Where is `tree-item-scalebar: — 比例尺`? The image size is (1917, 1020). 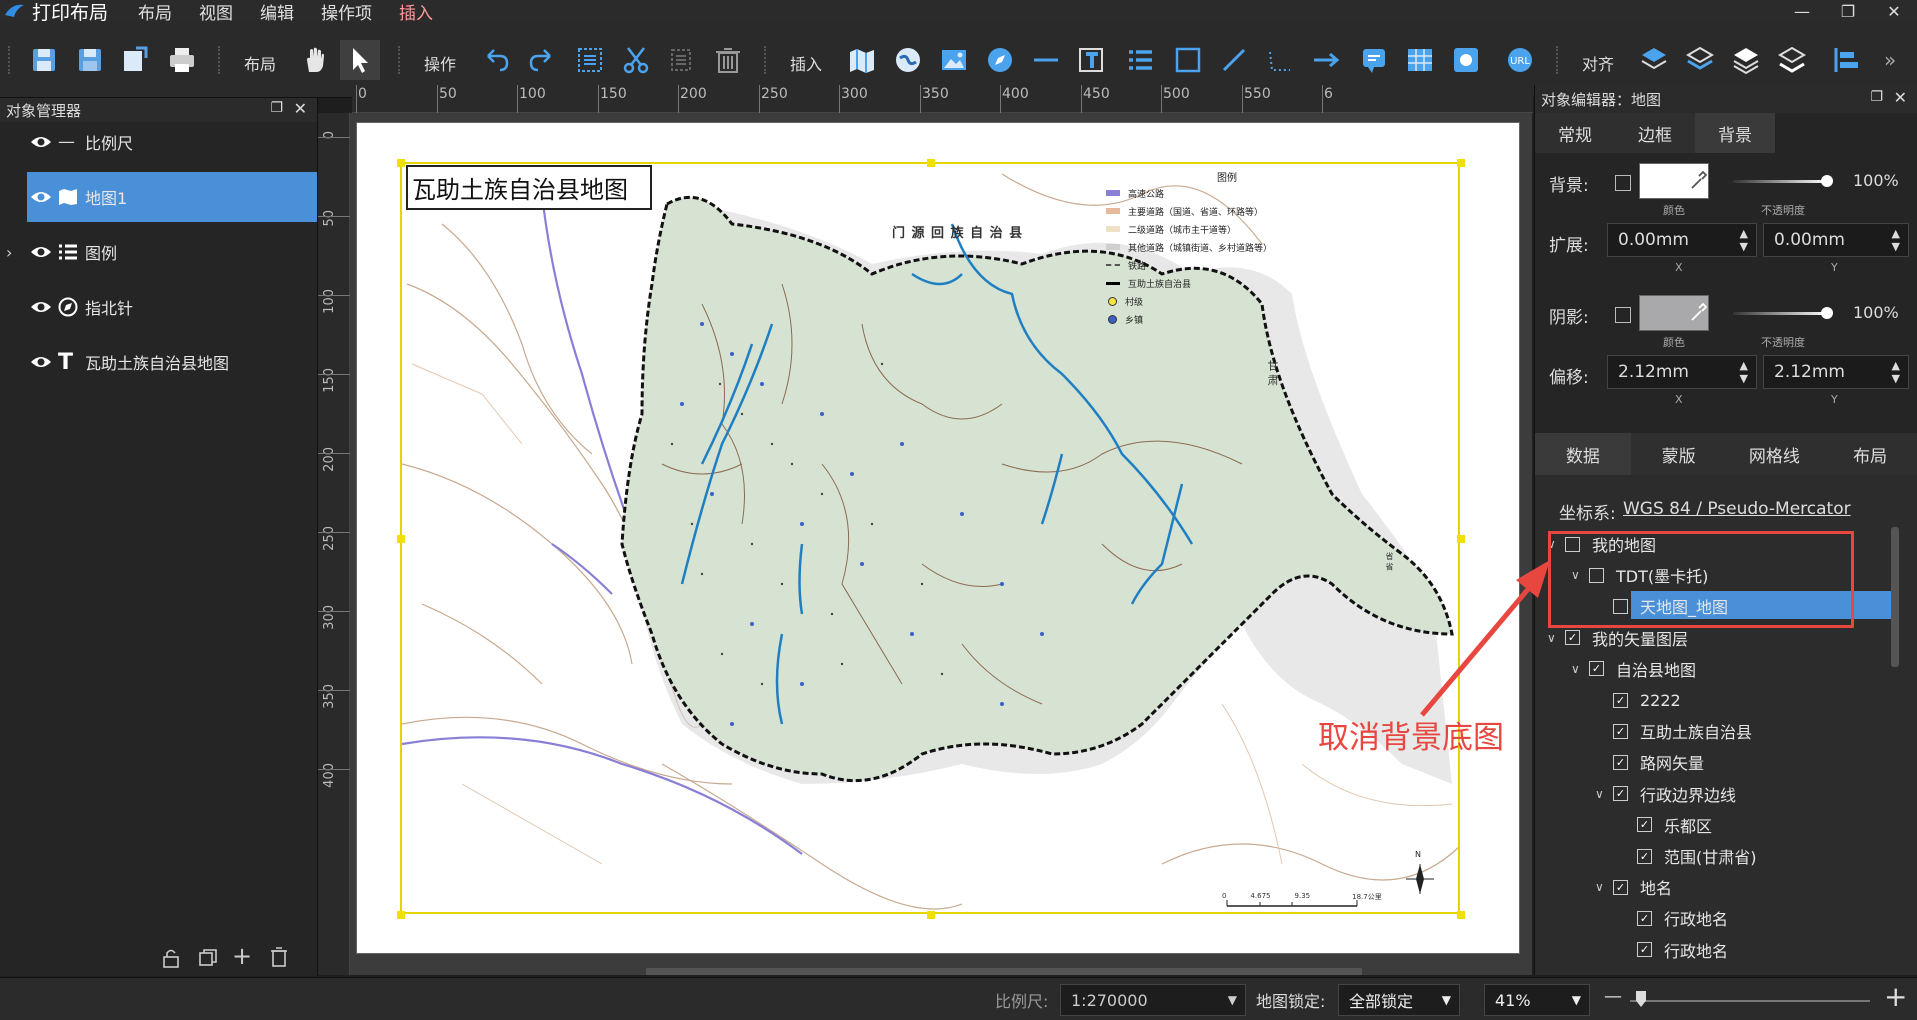
tree-item-scalebar: — 比例尺 is located at coordinates (159, 142).